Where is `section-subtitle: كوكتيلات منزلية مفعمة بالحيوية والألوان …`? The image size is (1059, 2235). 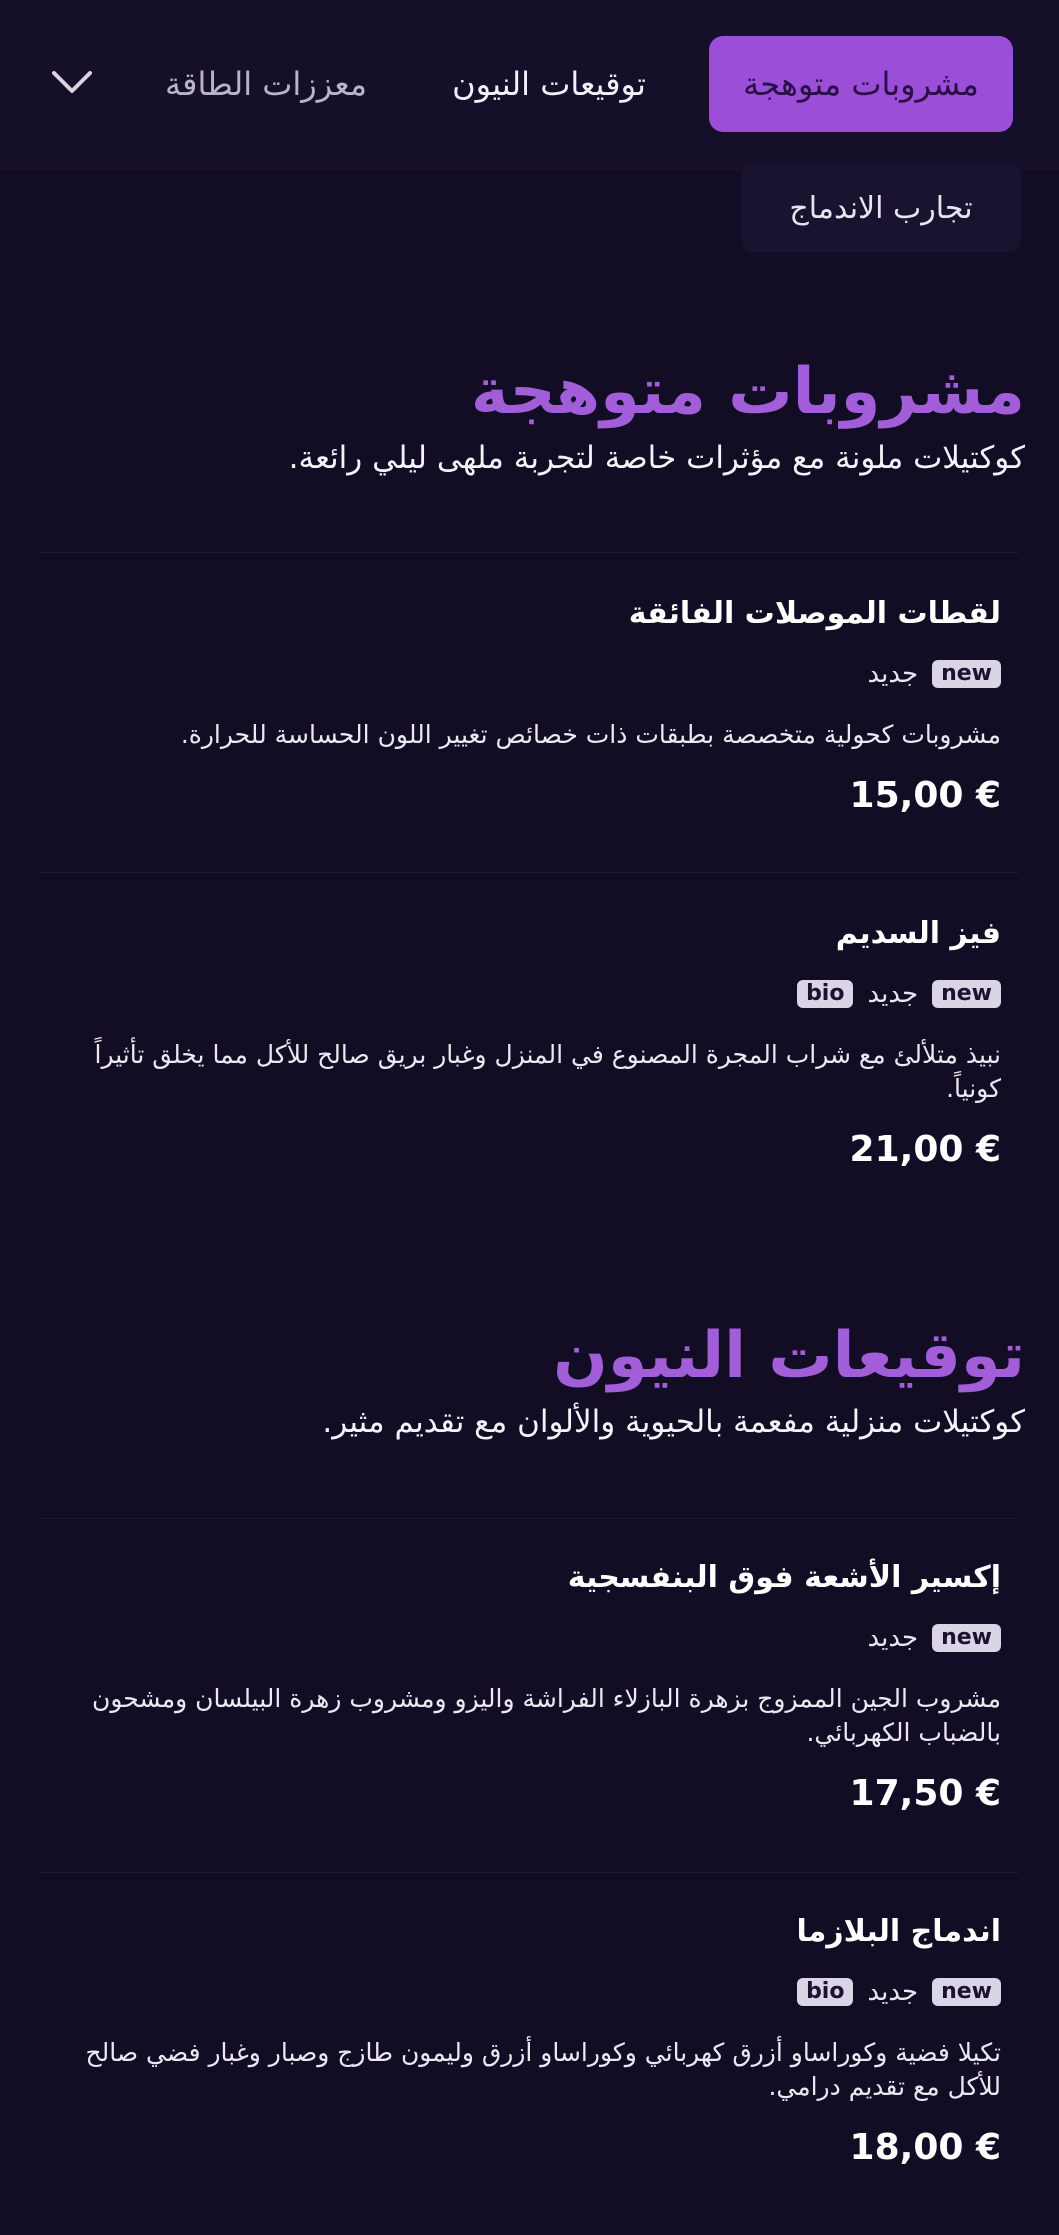
section-subtitle: كوكتيلات منزلية مفعمة بالحيوية والألوان … is located at coordinates (673, 1422).